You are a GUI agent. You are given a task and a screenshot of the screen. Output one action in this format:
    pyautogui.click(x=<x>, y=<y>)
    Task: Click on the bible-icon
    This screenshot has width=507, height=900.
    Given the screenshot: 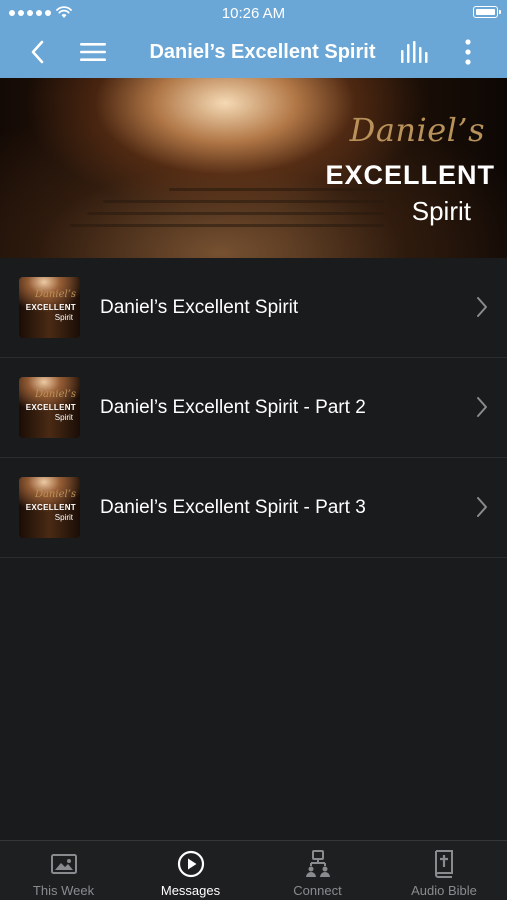 What is the action you would take?
    pyautogui.click(x=444, y=864)
    